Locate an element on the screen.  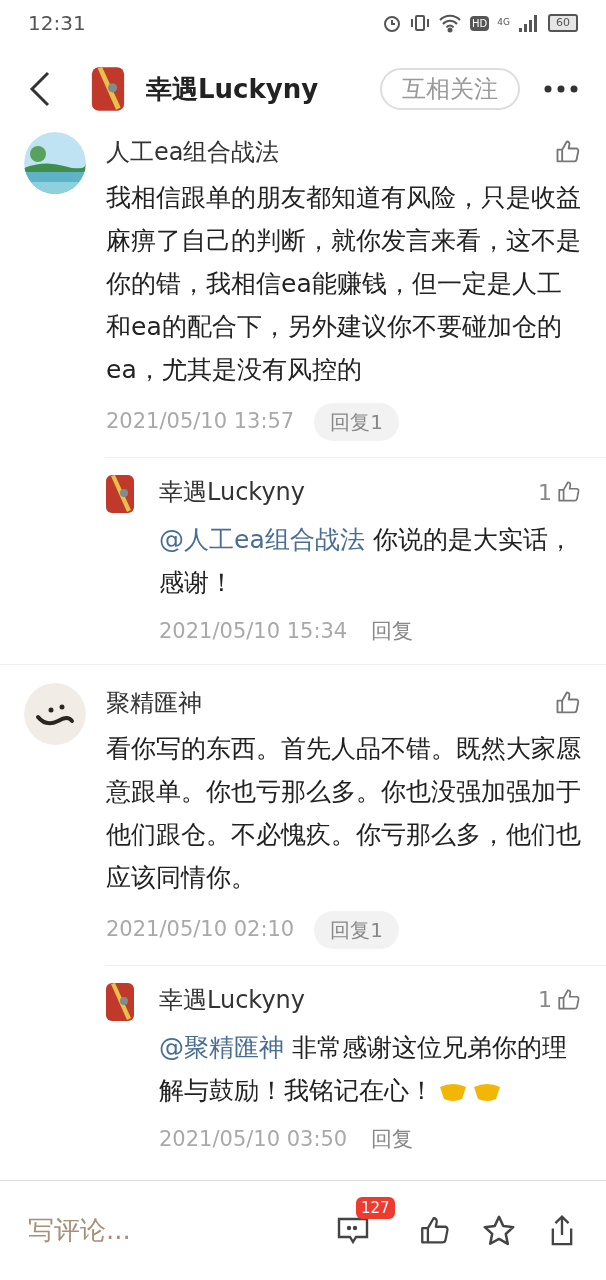
comment-text: 我相信跟单的朋友都知道有风险，只是收益麻痹了自己的判断，就你发言来看，这不是你的错，我相信ea能赚钱，但一定是人工和ea的配合下，另外建议你不要碰加仓的ea，尤其是没有风控的 is located at coordinates (344, 284).